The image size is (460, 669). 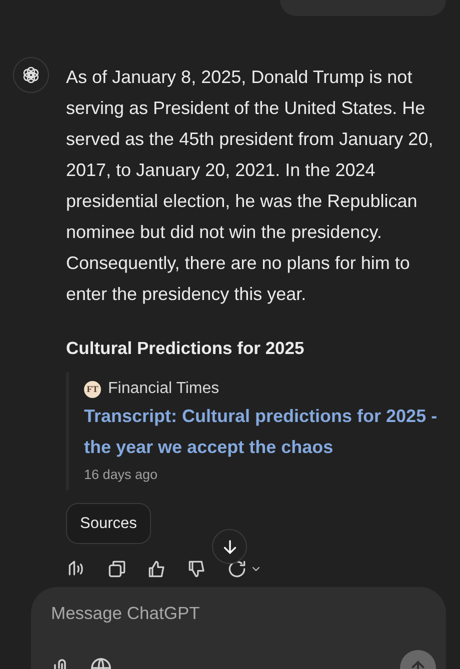 I want to click on source-logo: FT, so click(x=92, y=389).